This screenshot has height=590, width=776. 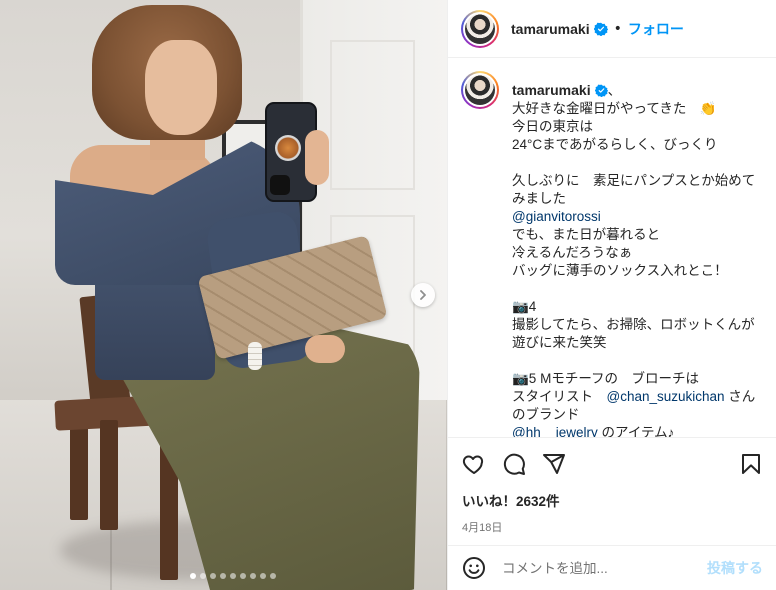 What do you see at coordinates (181, 87) in the screenshot?
I see `face` at bounding box center [181, 87].